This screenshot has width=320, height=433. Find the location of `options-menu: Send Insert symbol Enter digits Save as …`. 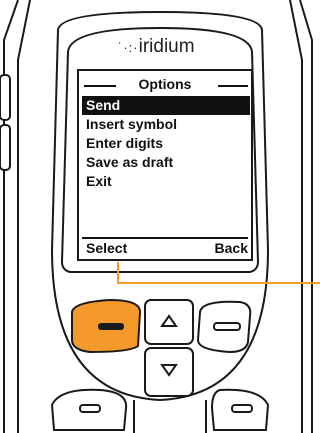

options-menu: Send Insert symbol Enter digits Save as … is located at coordinates (165, 143).